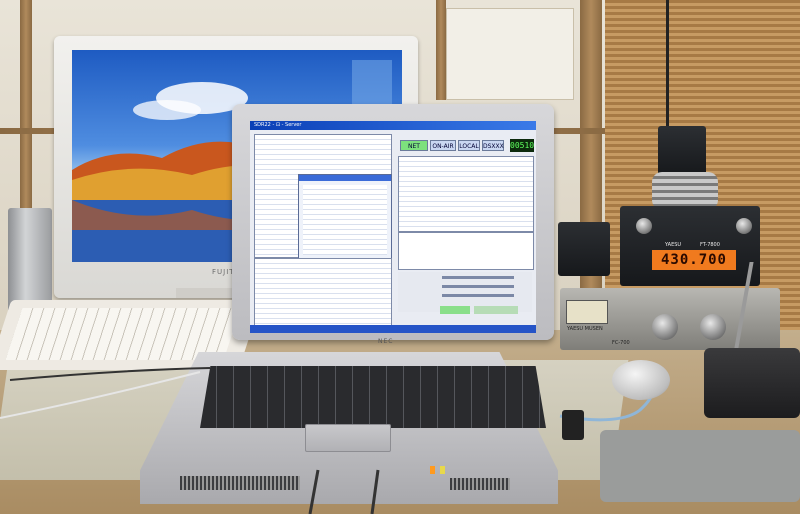 This screenshot has height=514, width=800. Describe the element at coordinates (694, 260) in the screenshot. I see `transceiver-frequency-display: 430.700` at that location.